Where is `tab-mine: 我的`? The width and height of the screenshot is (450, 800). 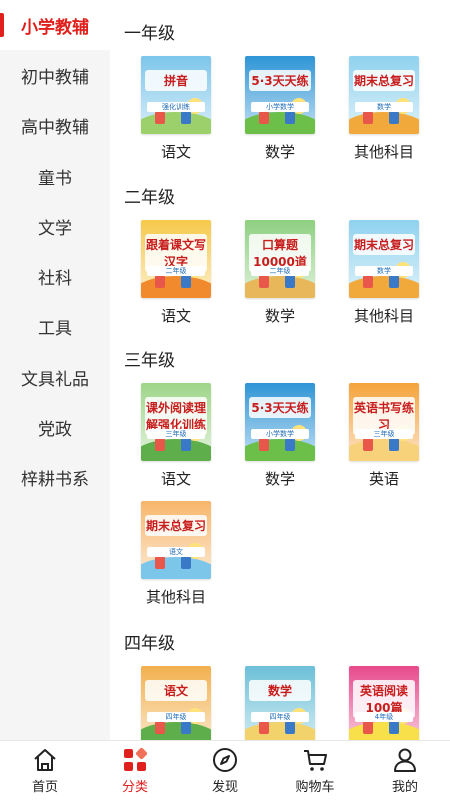 tab-mine: 我的 is located at coordinates (405, 770).